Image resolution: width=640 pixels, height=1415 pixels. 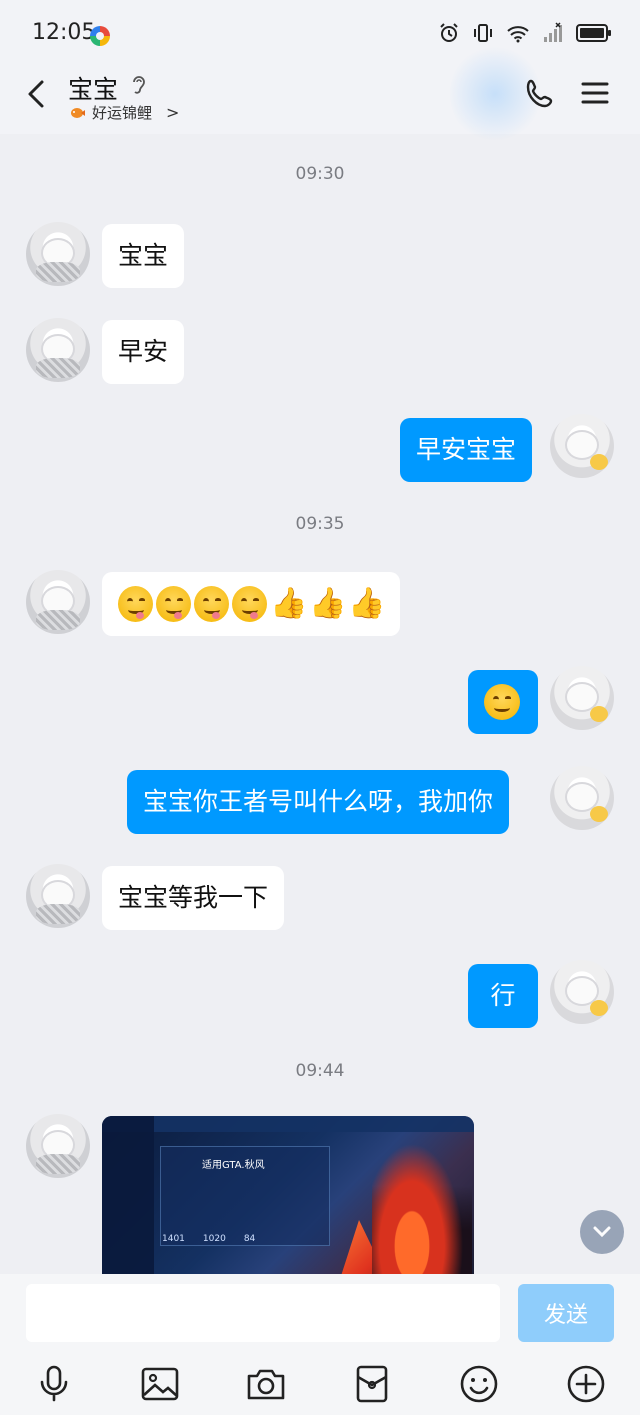 I want to click on camera-button, so click(x=266, y=1384).